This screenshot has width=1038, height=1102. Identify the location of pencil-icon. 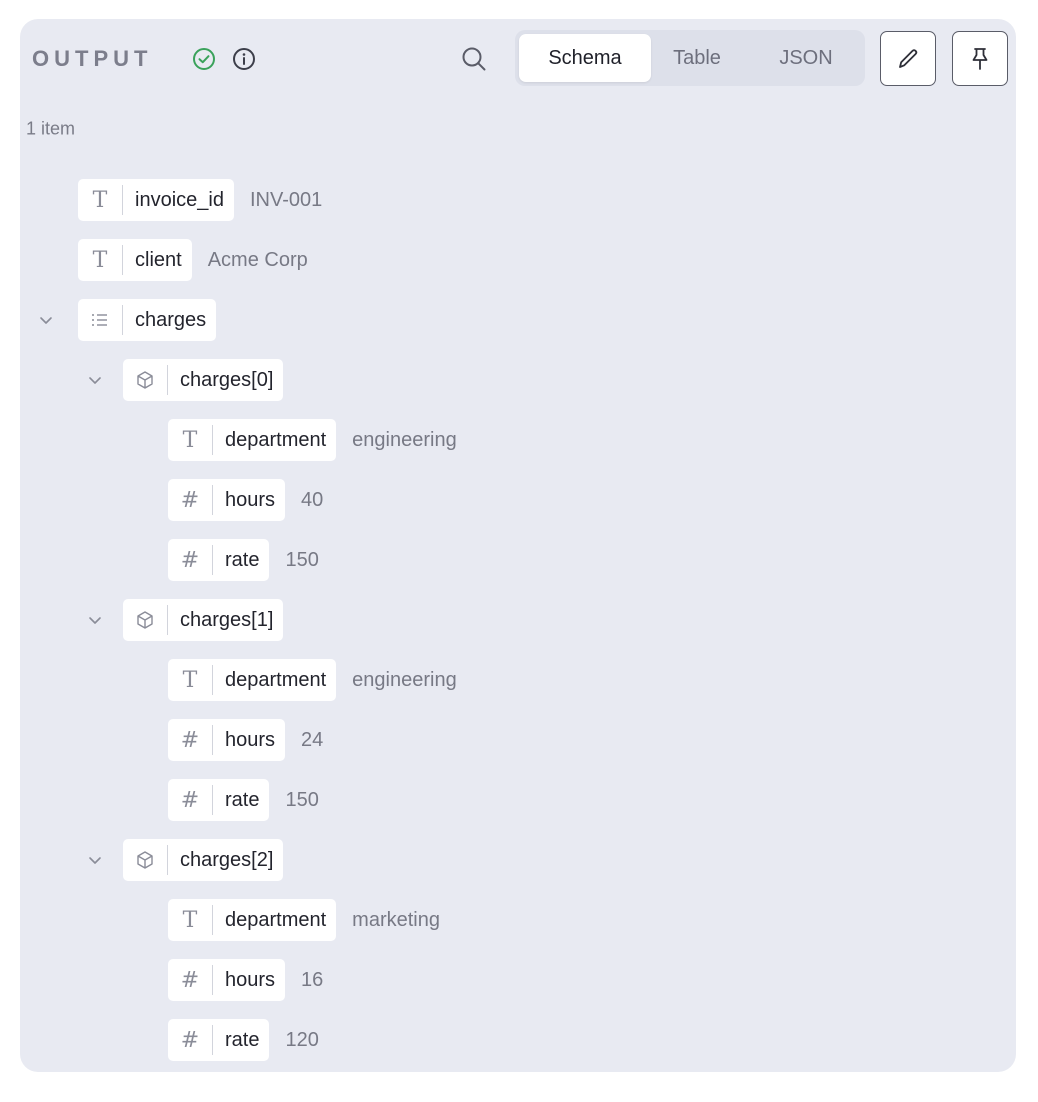
(908, 58).